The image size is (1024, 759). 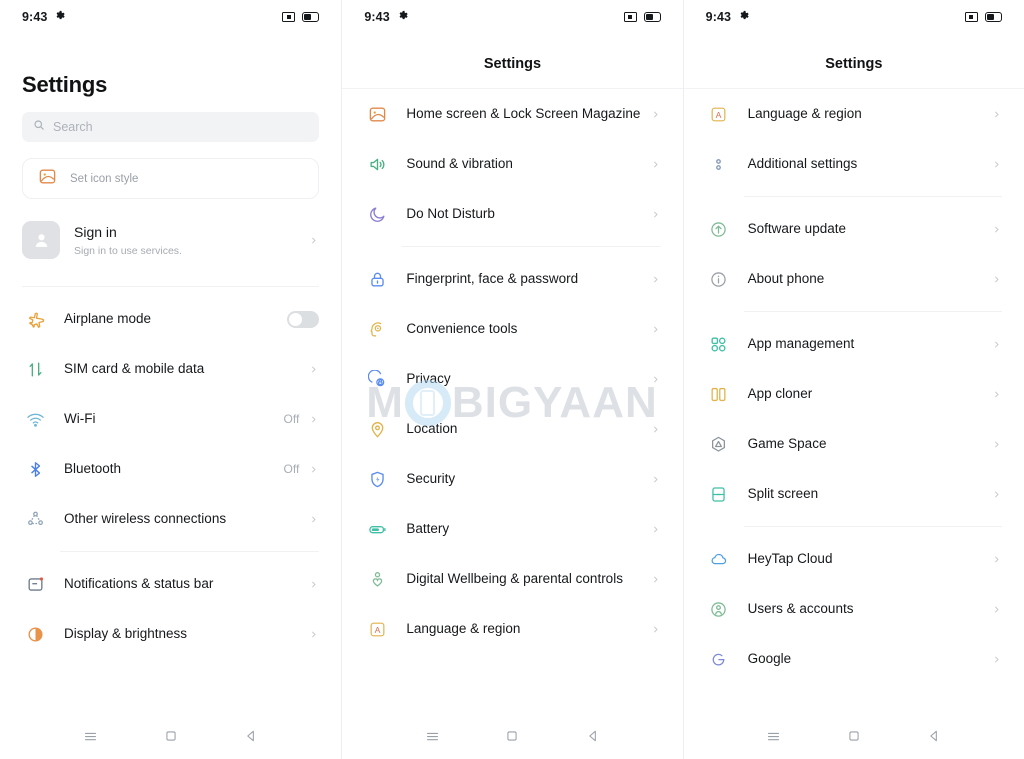 I want to click on grid-apps-icon, so click(x=719, y=344).